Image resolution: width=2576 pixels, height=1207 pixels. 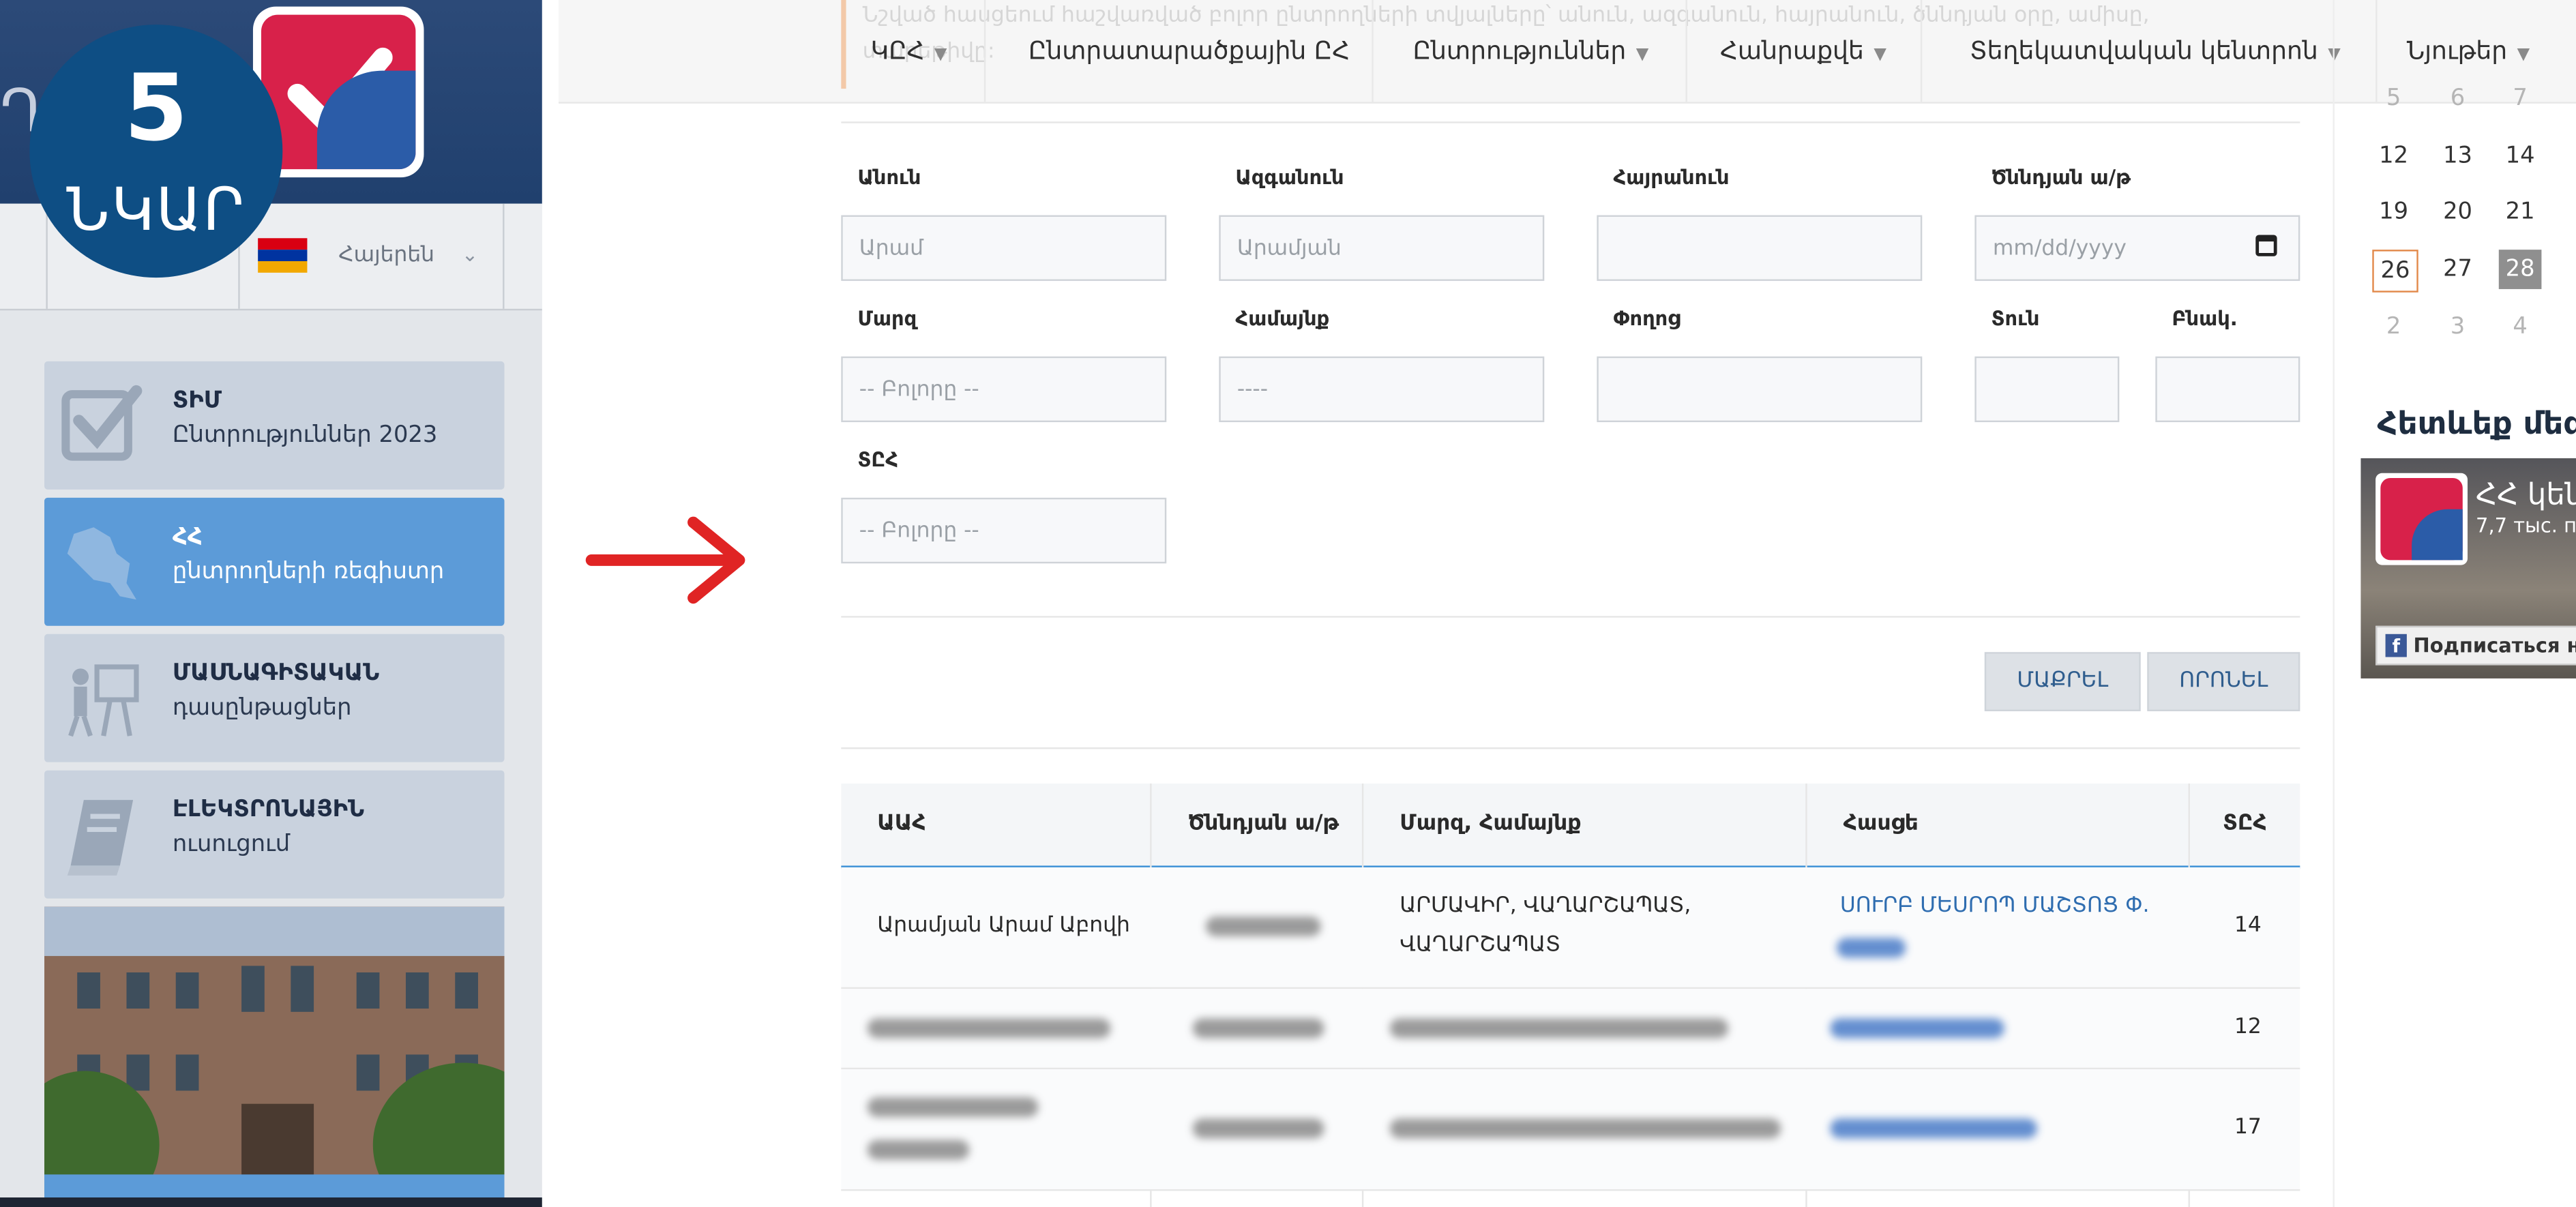 What do you see at coordinates (2248, 1127) in the screenshot?
I see `cell-district: 17` at bounding box center [2248, 1127].